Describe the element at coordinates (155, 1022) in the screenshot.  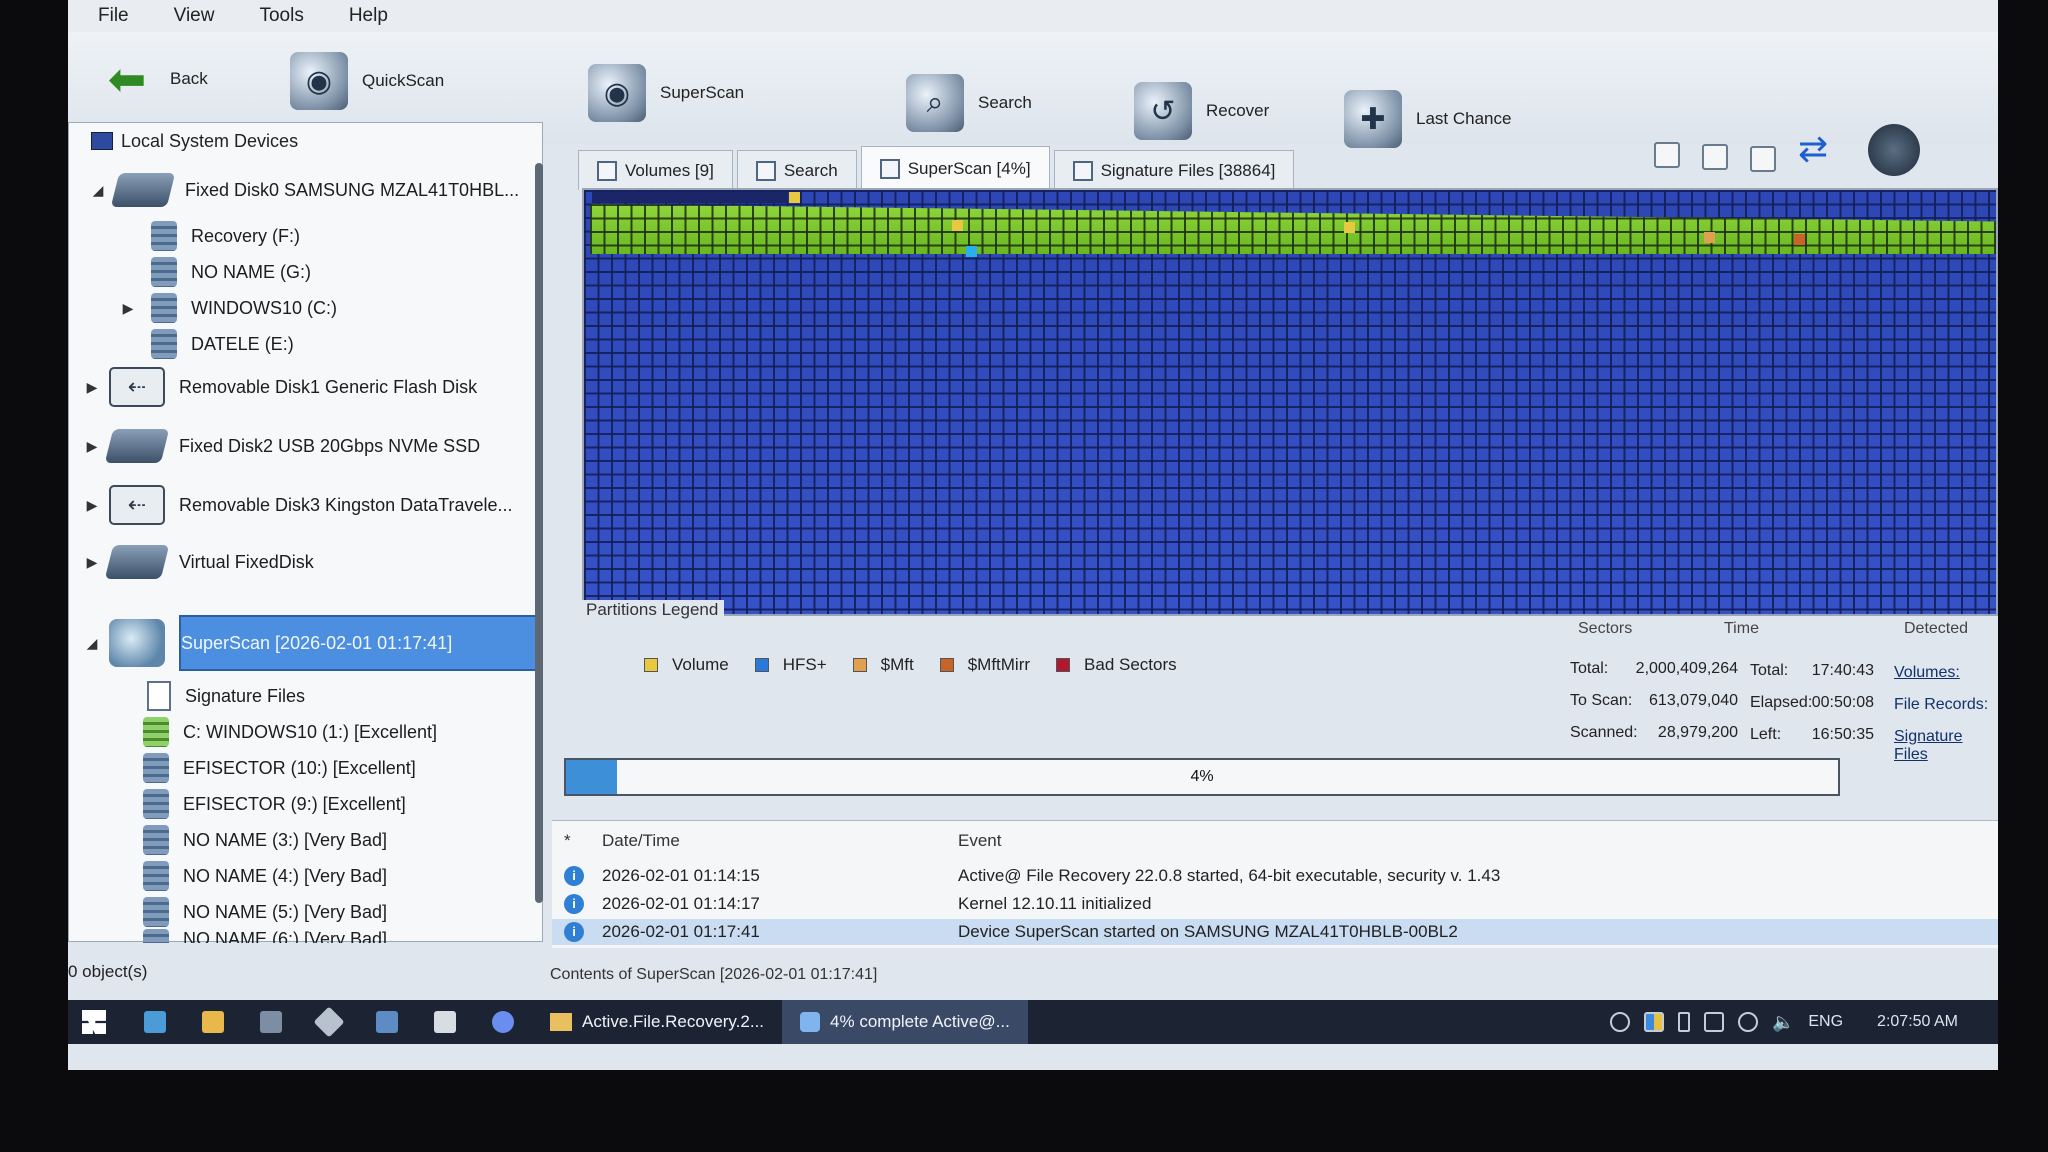
I see `camera-app-icon` at that location.